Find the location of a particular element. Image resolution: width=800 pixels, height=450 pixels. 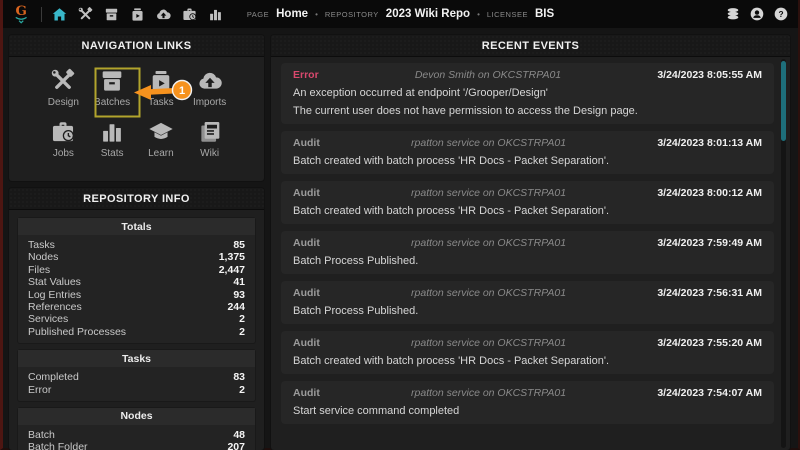

repo-stat-row: Tasks 85 is located at coordinates (136, 245).